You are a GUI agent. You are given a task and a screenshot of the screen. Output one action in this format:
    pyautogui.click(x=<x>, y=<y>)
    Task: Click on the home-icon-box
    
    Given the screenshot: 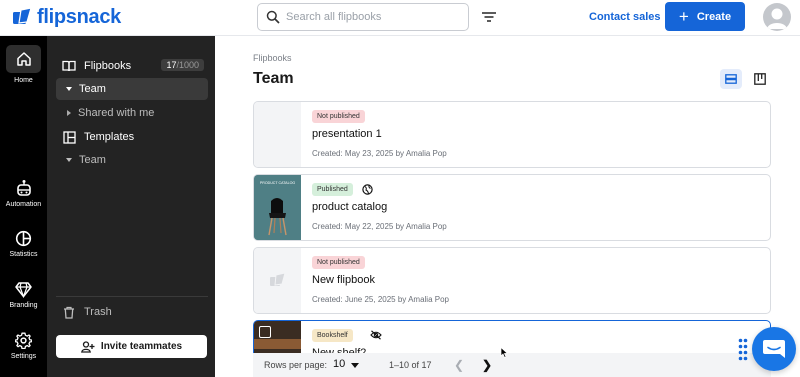 What is the action you would take?
    pyautogui.click(x=23, y=59)
    